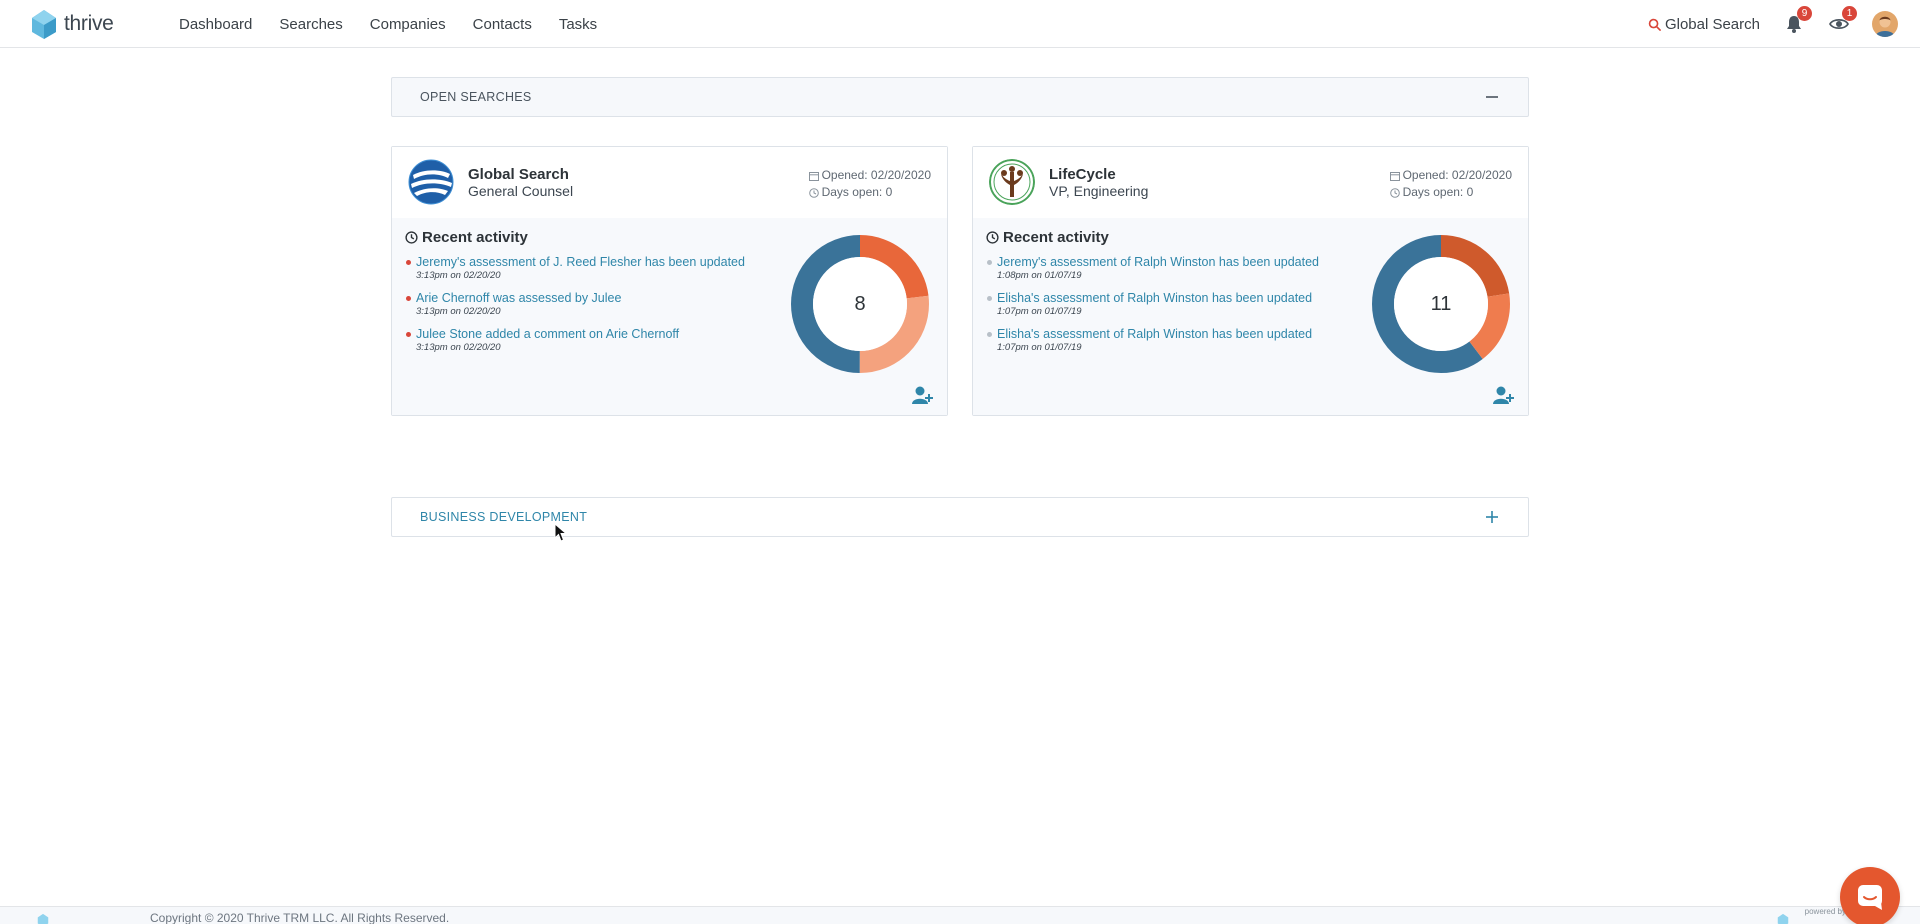 The height and width of the screenshot is (924, 1920). I want to click on company-name: Global Search, so click(518, 174).